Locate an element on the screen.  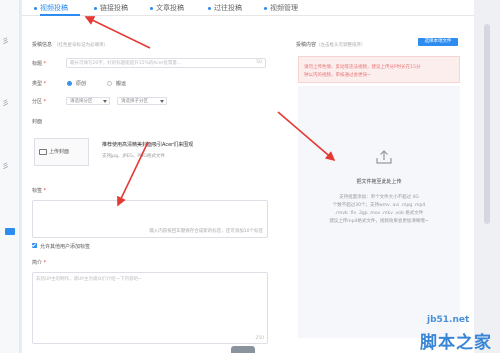
tags-hint: 输入内容按回车键保存合成新的标签，还可添加10个标签 is located at coordinates (206, 231).